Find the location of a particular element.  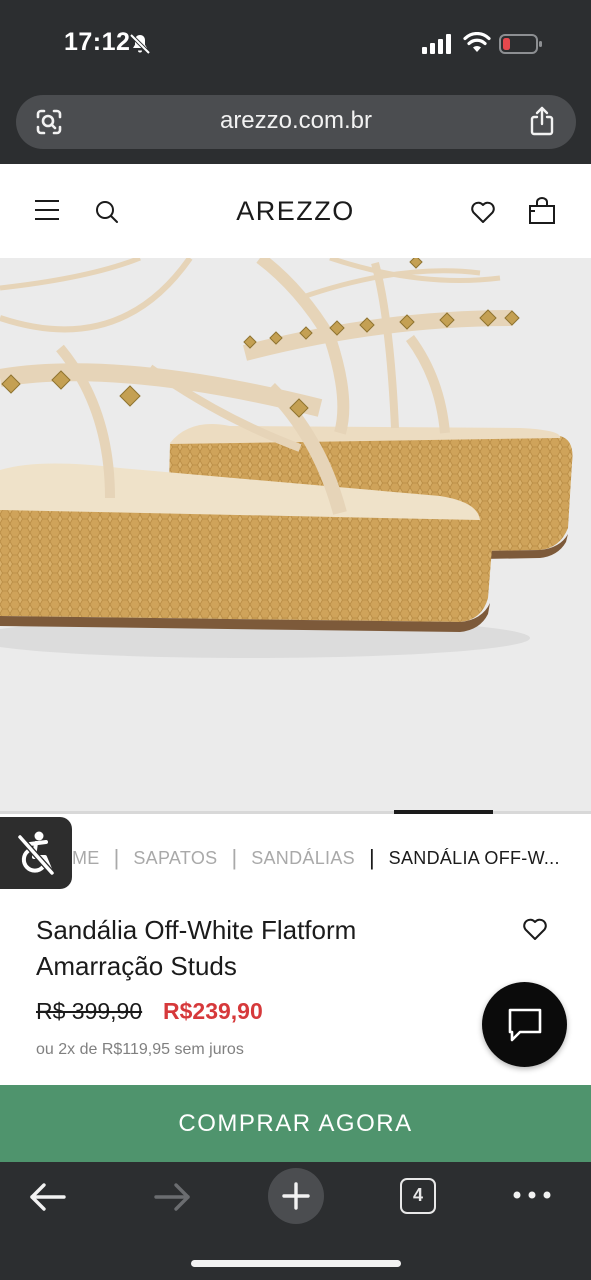

forward-arrow-icon is located at coordinates (172, 1197).